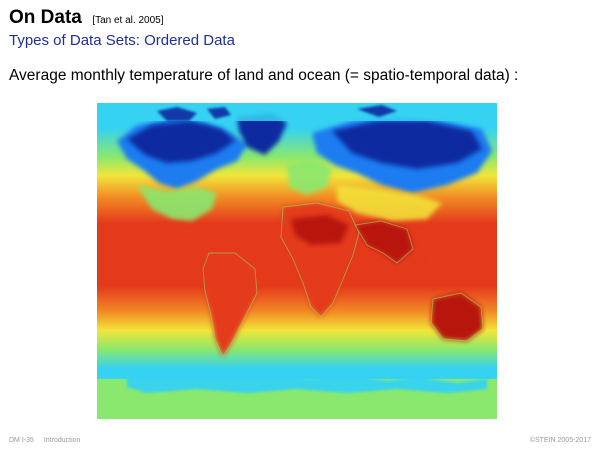  I want to click on copyright: ©STEIN 2005-2017, so click(560, 440).